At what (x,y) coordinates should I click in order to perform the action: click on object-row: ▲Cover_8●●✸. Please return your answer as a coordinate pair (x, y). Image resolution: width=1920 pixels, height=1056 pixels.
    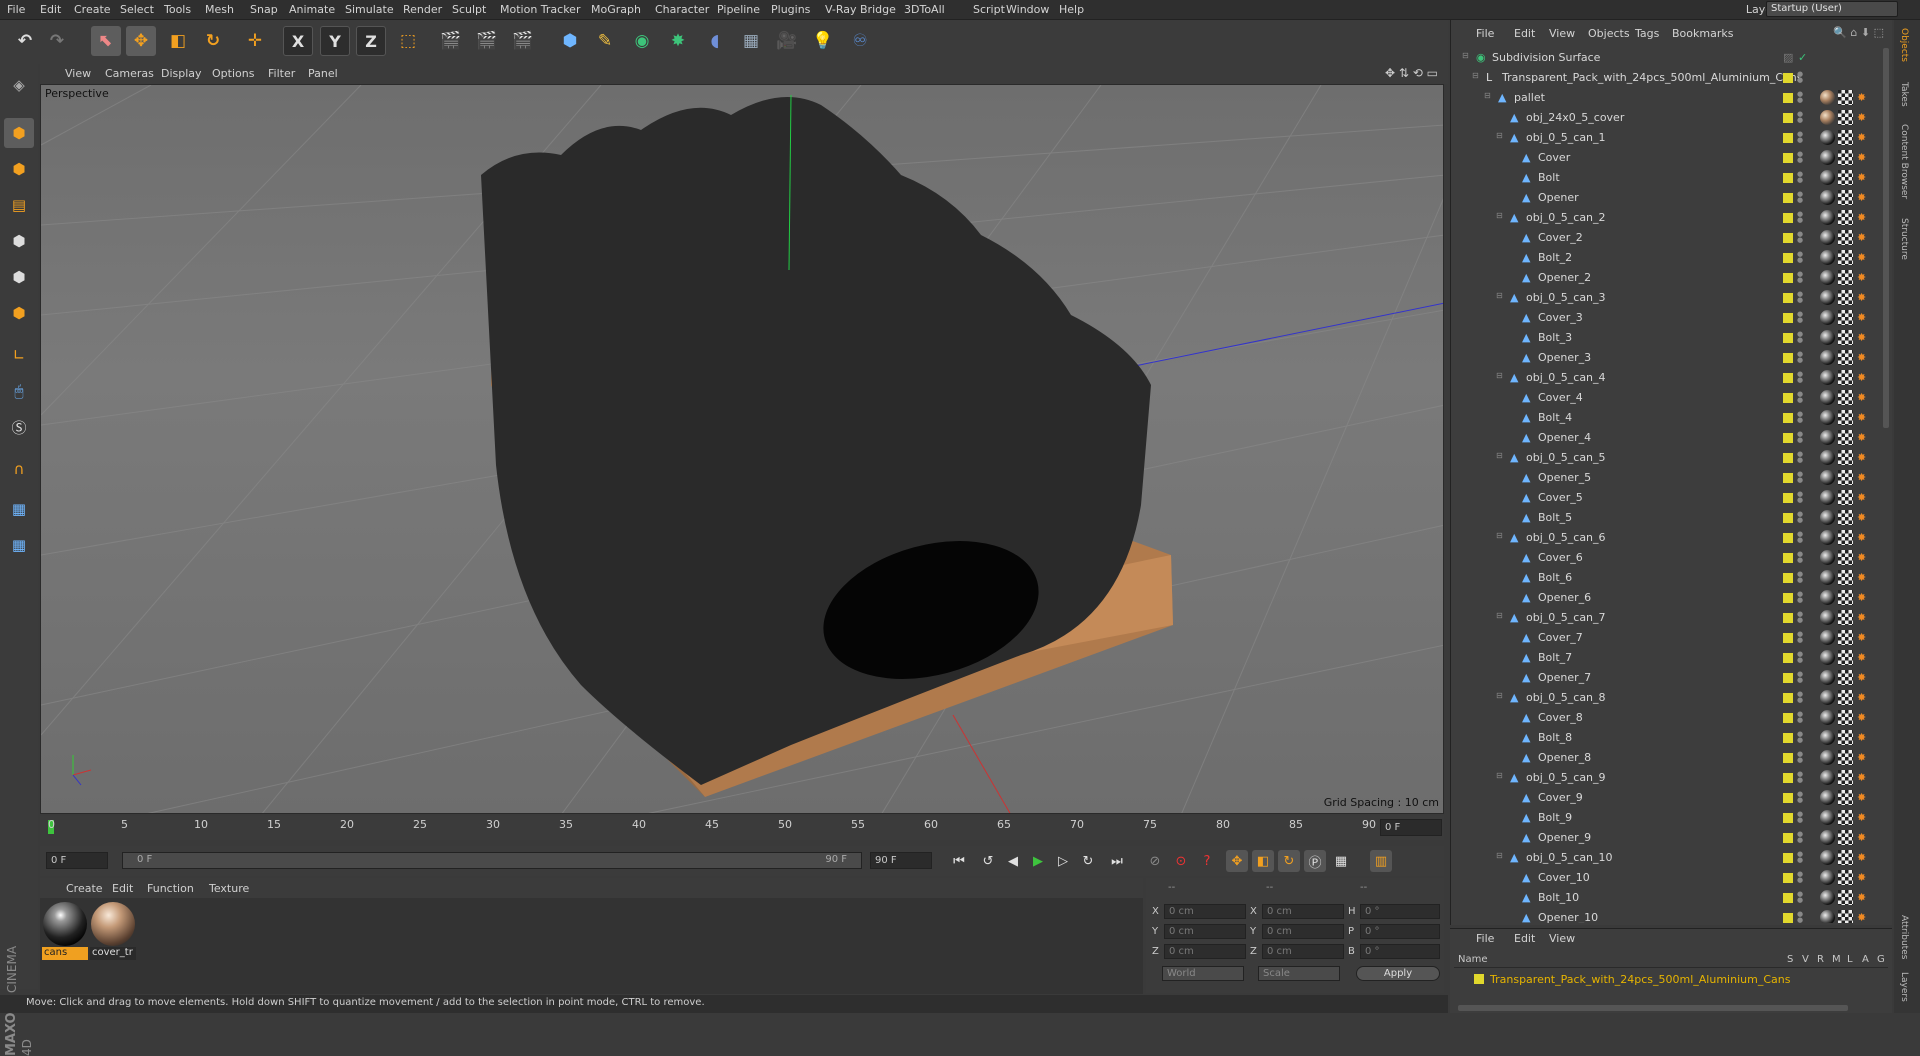
    Looking at the image, I should click on (1669, 718).